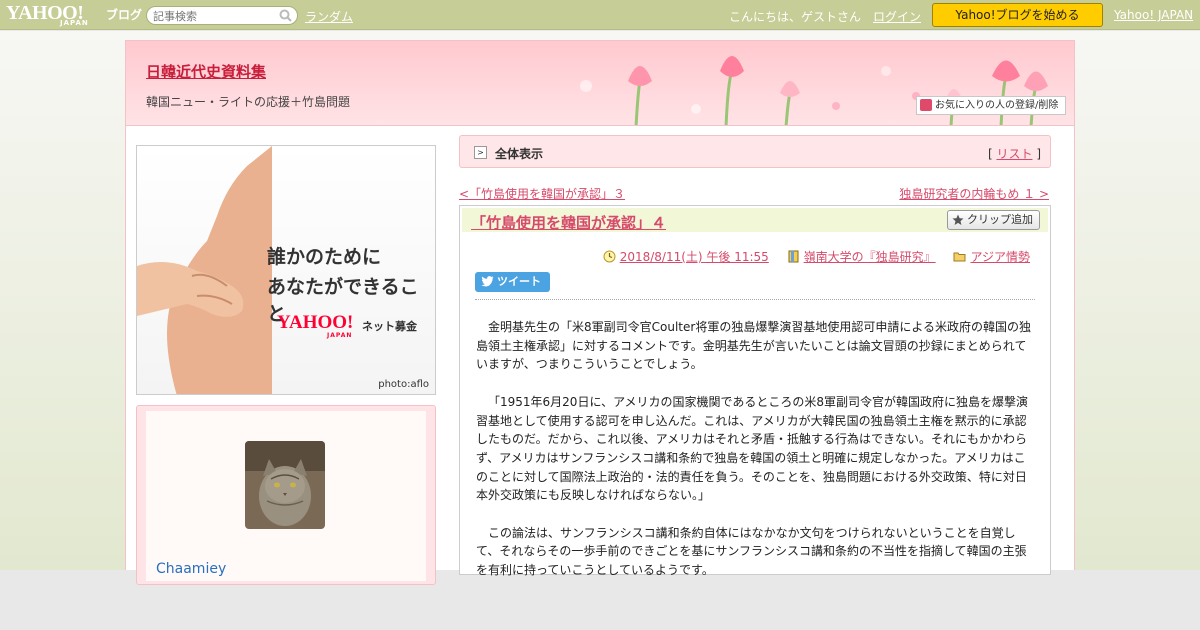 The height and width of the screenshot is (630, 1200). I want to click on ad-yahoo-logo: YAHOO!, so click(315, 322).